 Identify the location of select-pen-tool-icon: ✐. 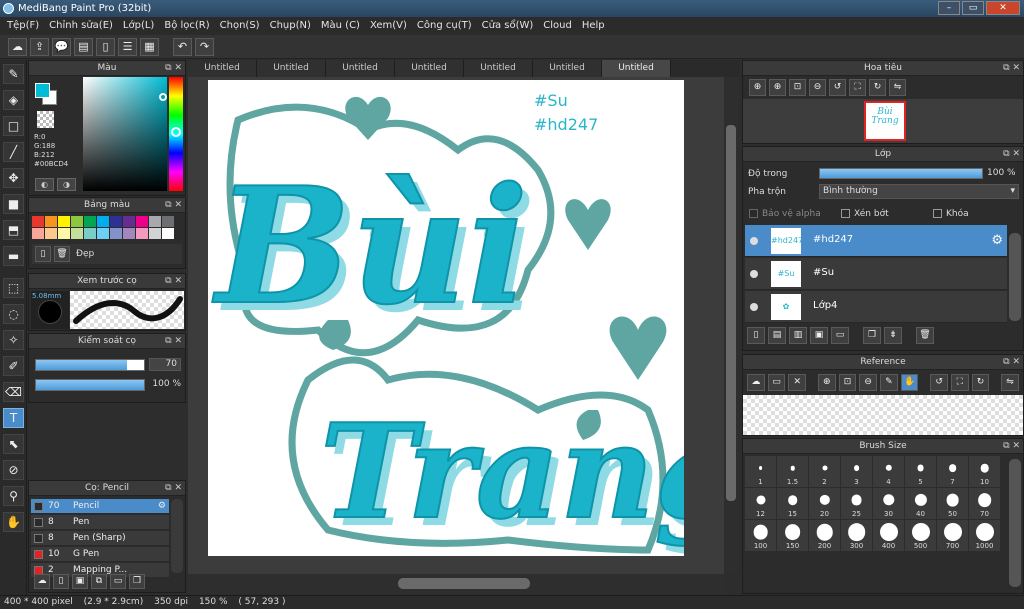
(13, 366).